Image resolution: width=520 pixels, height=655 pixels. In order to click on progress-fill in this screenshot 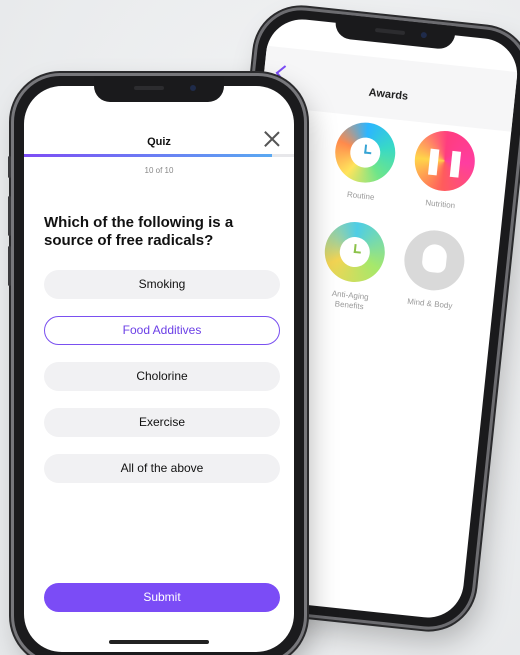, I will do `click(148, 155)`.